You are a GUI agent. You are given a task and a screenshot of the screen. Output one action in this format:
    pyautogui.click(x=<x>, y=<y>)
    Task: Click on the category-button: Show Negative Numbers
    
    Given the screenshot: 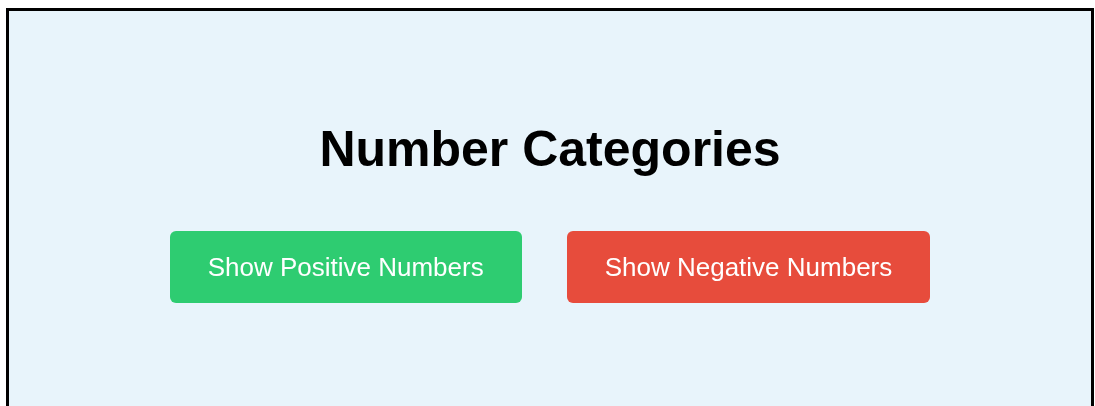 What is the action you would take?
    pyautogui.click(x=748, y=267)
    